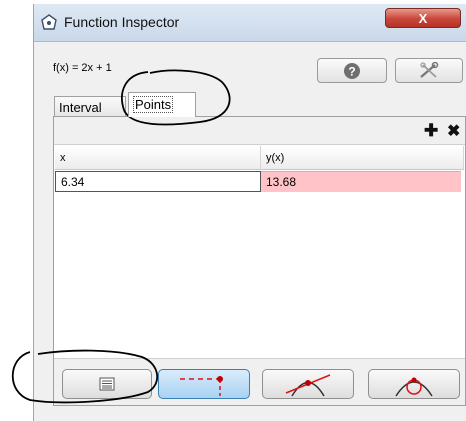 This screenshot has height=421, width=466. Describe the element at coordinates (153, 104) in the screenshot. I see `tab-points-label: Points` at that location.